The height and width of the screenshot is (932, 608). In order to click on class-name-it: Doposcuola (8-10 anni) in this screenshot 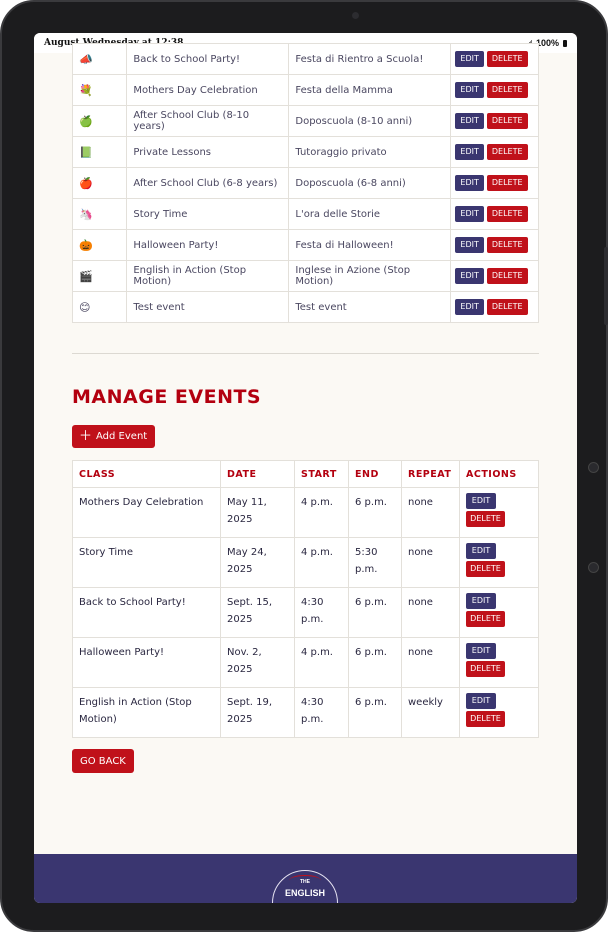, I will do `click(370, 121)`.